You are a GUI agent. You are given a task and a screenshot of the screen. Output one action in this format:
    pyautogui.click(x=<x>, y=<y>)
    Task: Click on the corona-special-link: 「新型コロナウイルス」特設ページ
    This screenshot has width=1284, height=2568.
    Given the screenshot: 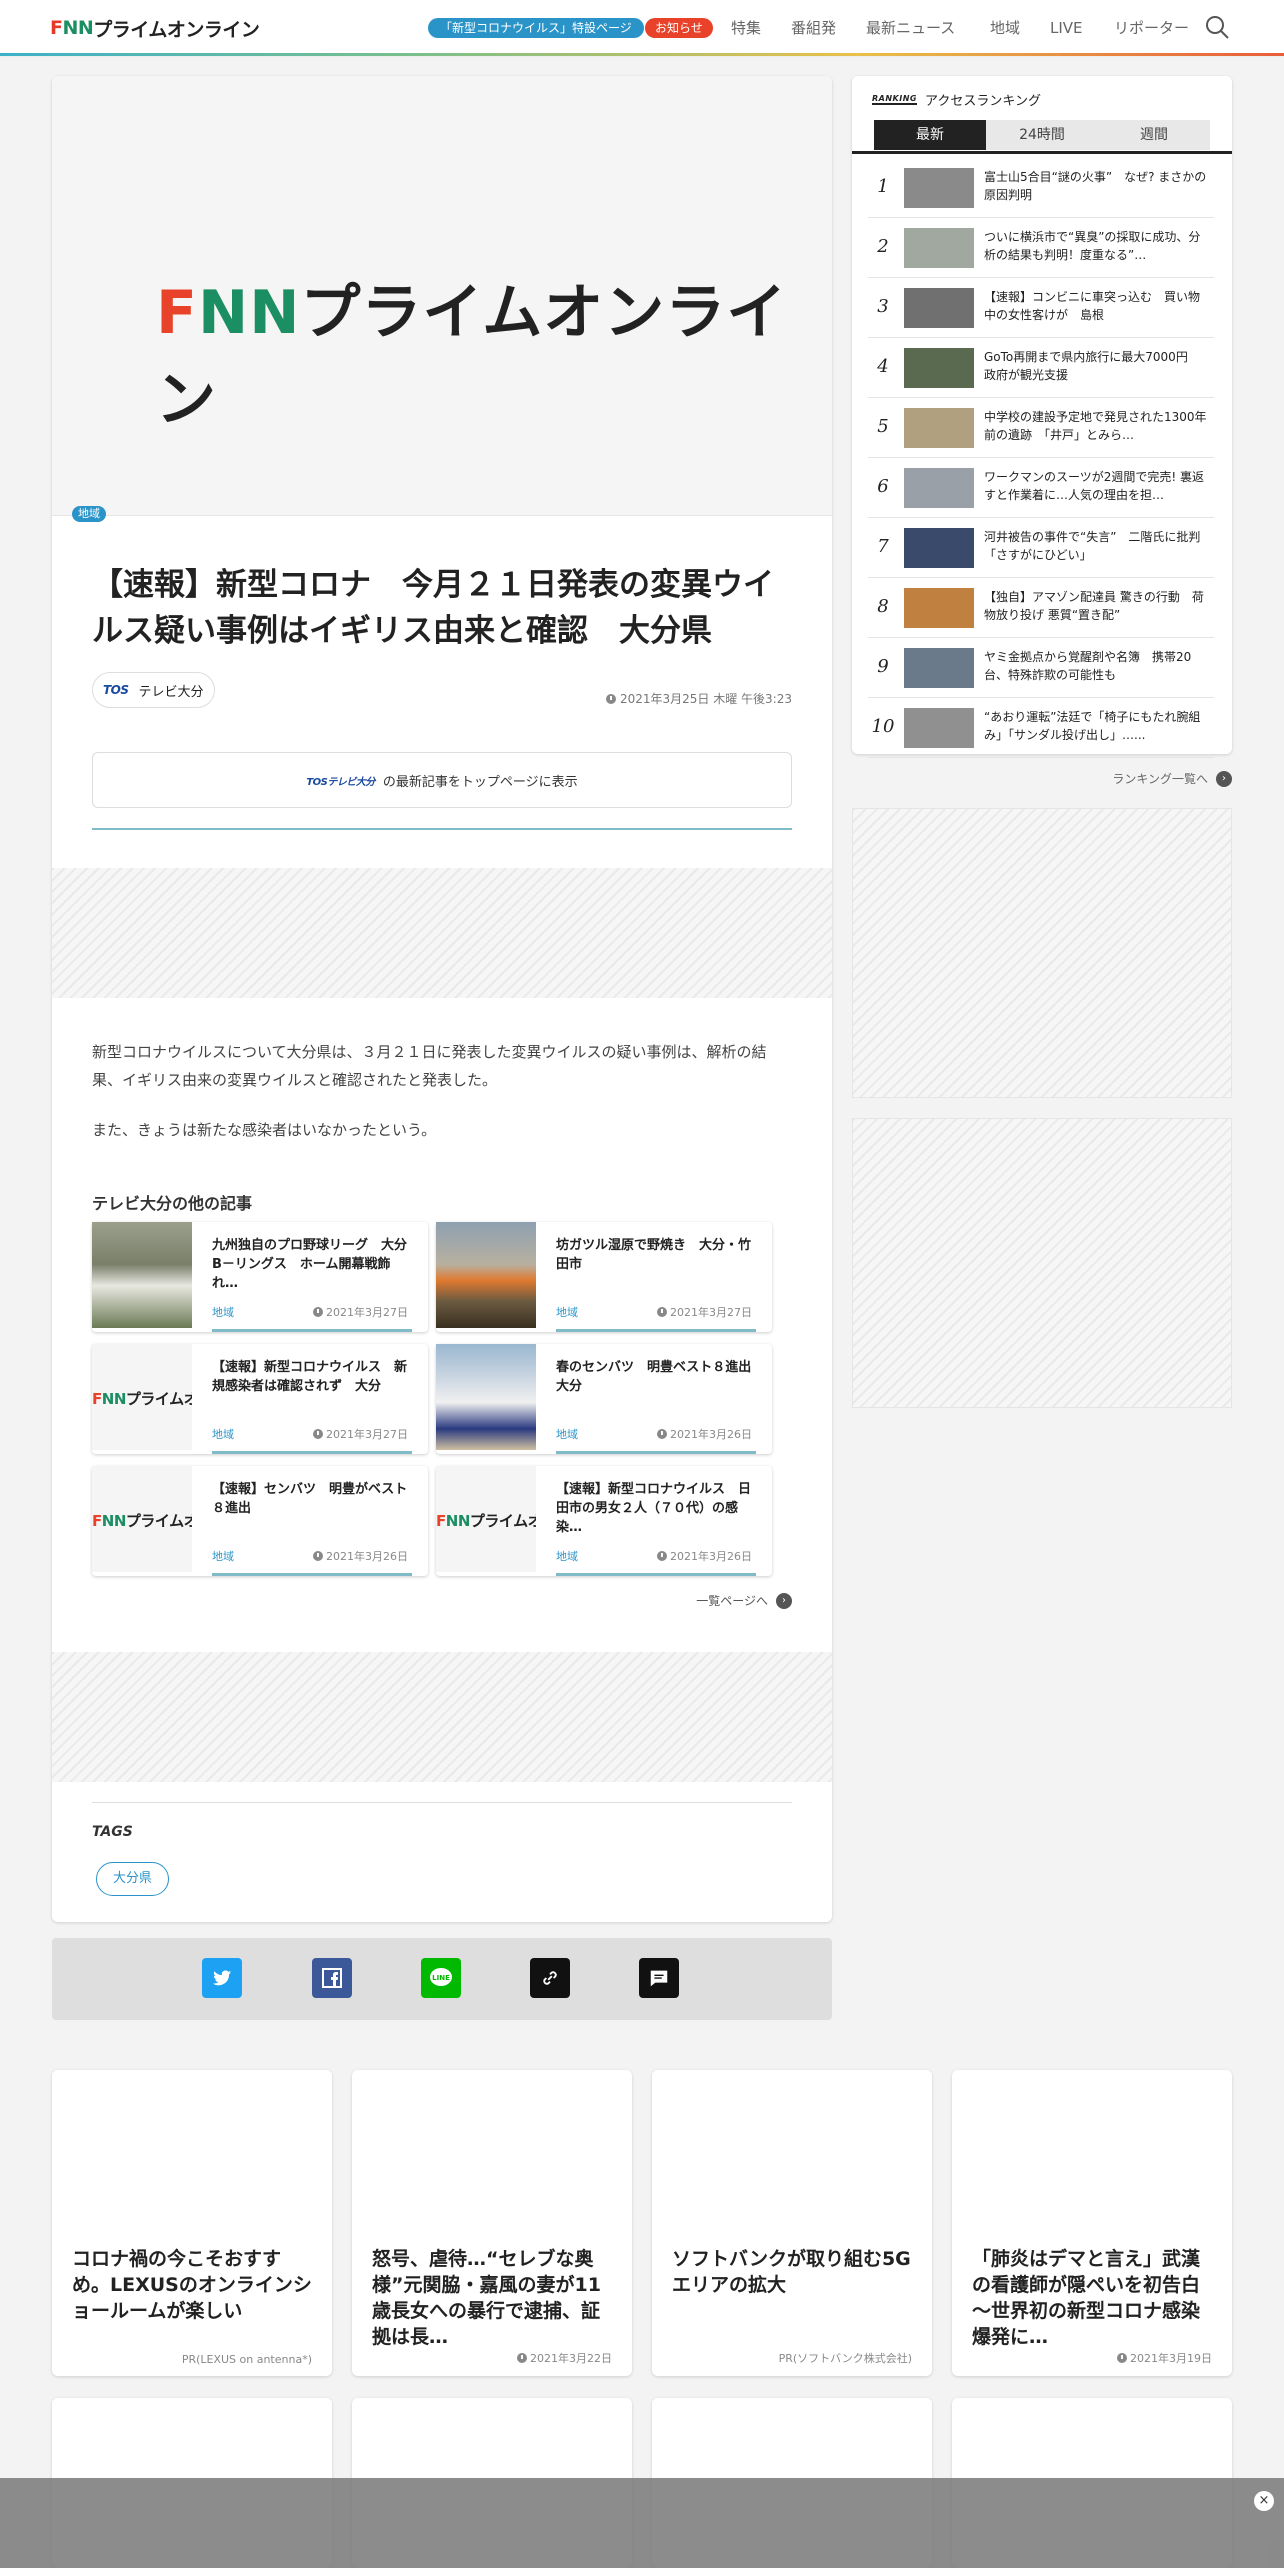 What is the action you would take?
    pyautogui.click(x=536, y=28)
    